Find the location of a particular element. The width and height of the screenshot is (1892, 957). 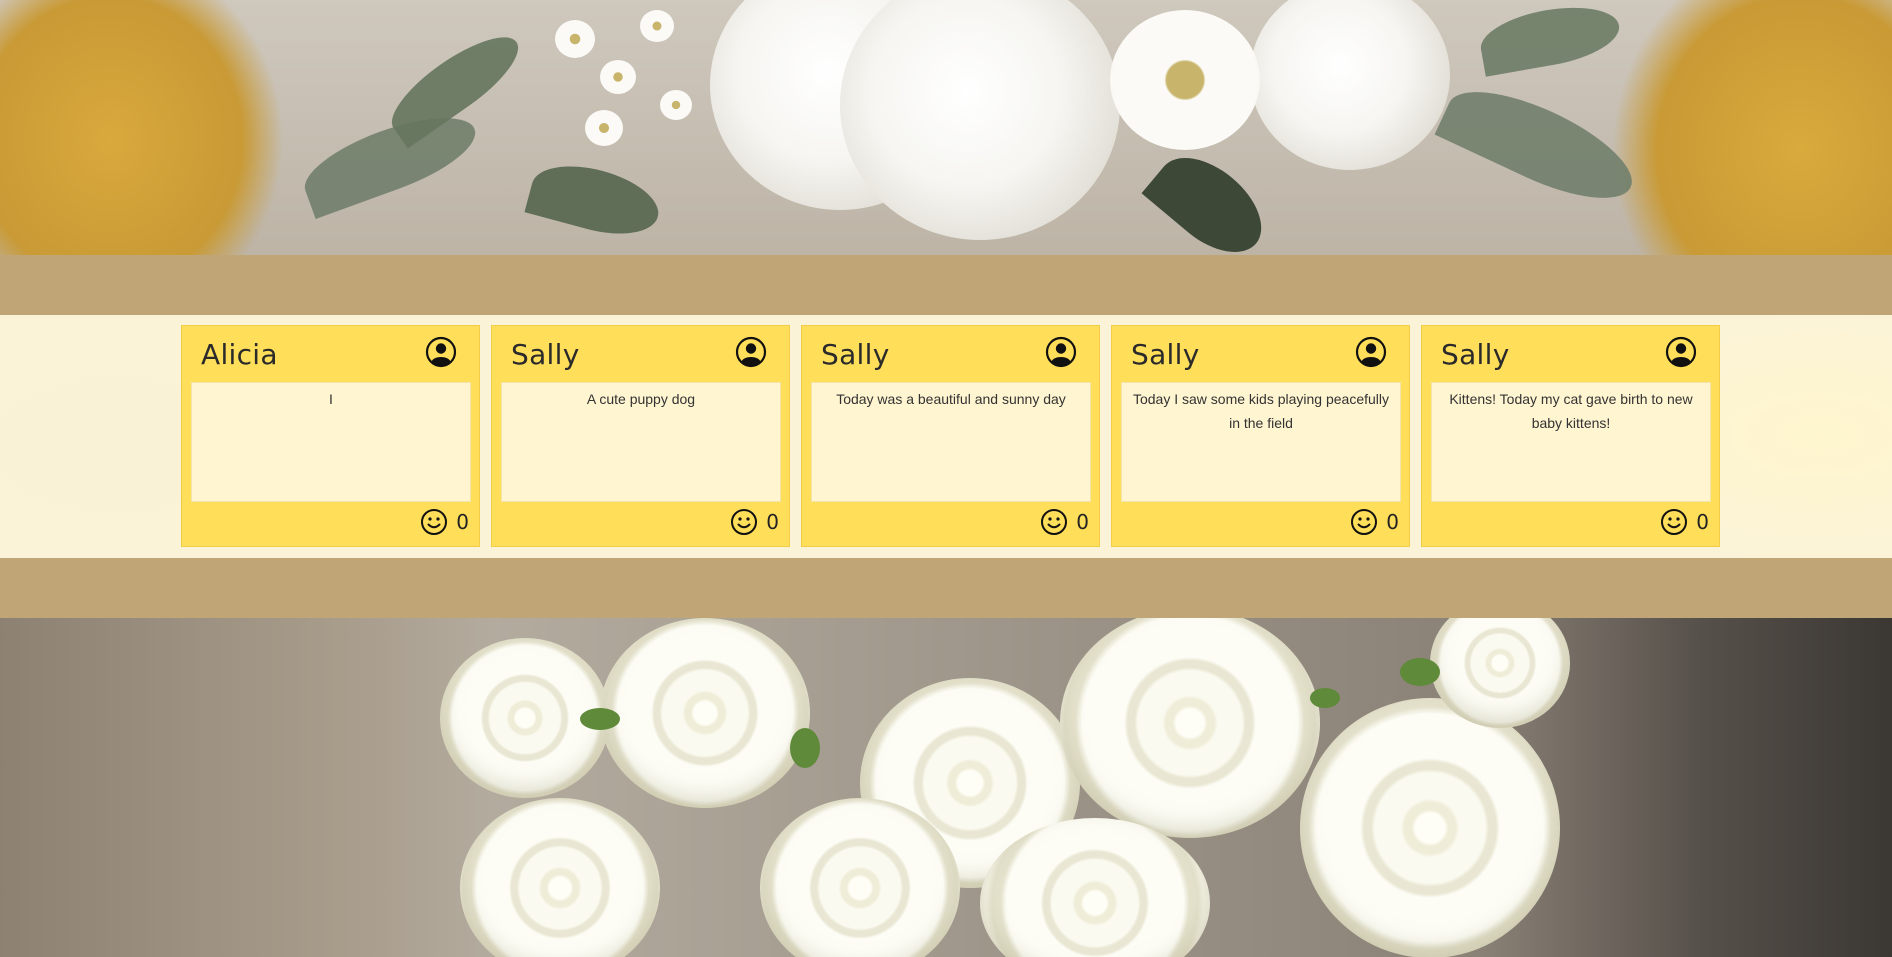

note-card: Alicia I 0 is located at coordinates (330, 436).